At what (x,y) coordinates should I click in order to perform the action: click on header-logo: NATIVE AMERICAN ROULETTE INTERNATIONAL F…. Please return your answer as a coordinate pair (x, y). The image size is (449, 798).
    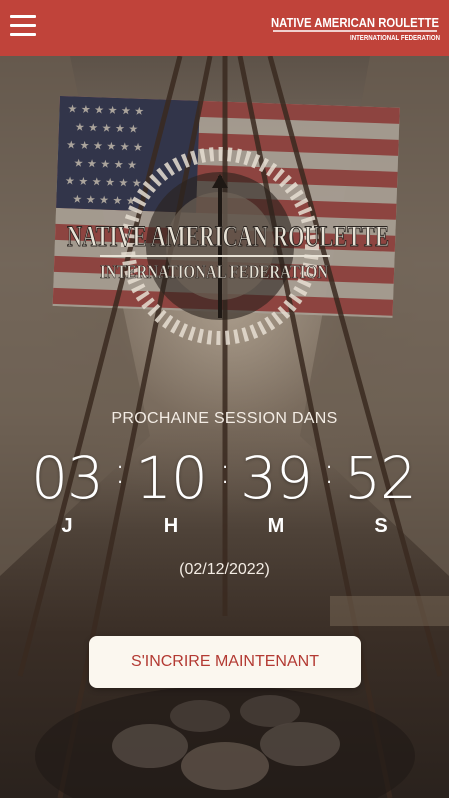
    Looking at the image, I should click on (355, 27).